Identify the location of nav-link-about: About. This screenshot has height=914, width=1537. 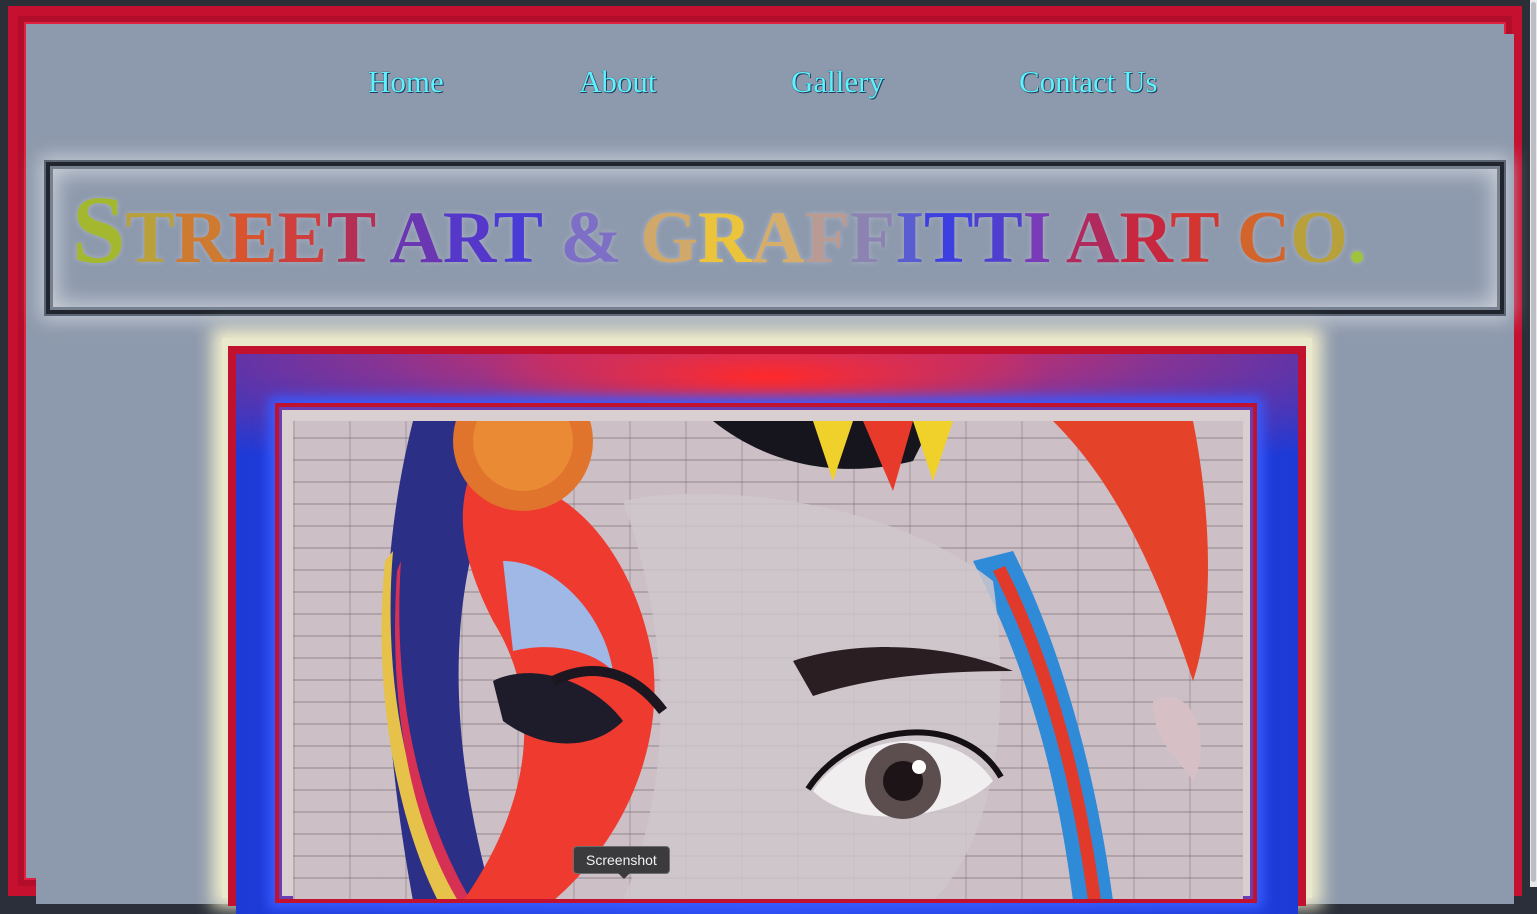
(618, 82).